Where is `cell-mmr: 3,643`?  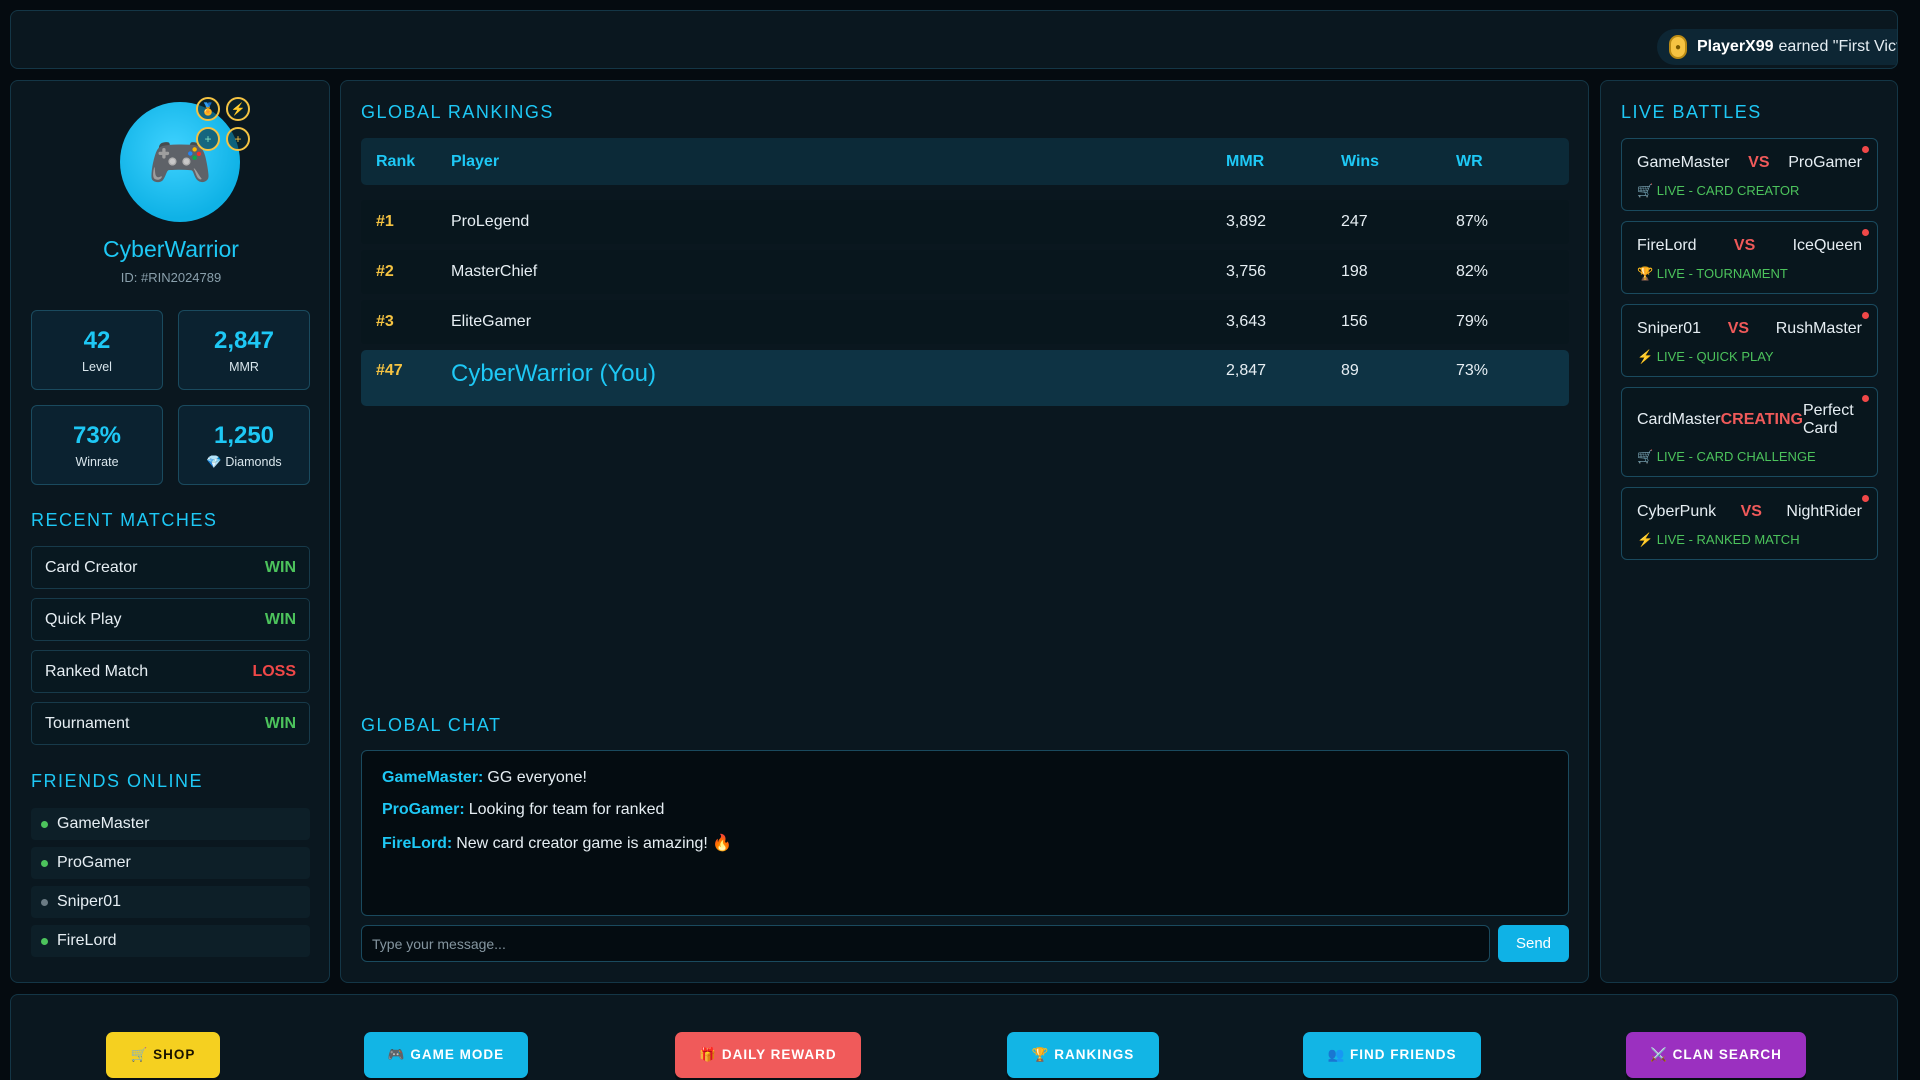
cell-mmr: 3,643 is located at coordinates (1246, 321).